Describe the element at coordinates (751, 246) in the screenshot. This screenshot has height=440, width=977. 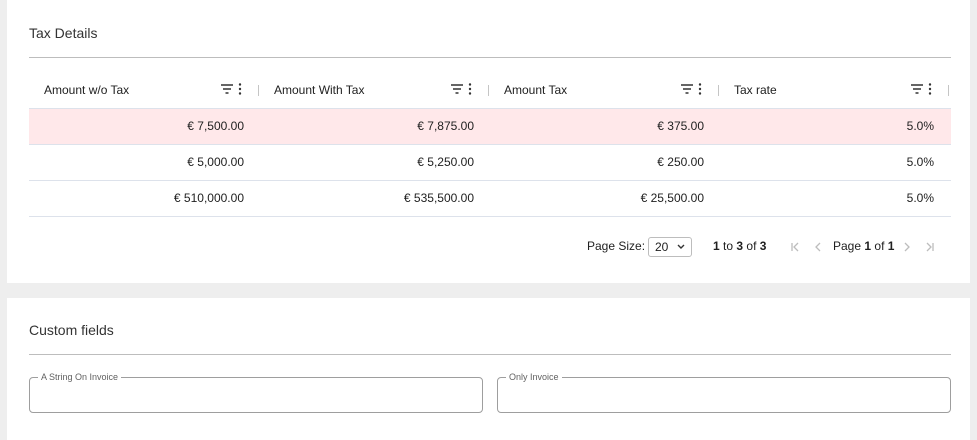
I see `range-of-word: of` at that location.